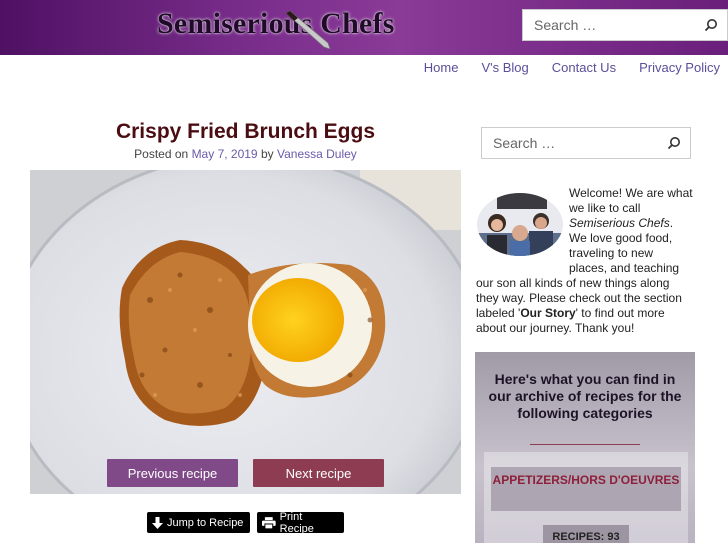  I want to click on jump-to-recipe-button: Jump to Recipe, so click(198, 522).